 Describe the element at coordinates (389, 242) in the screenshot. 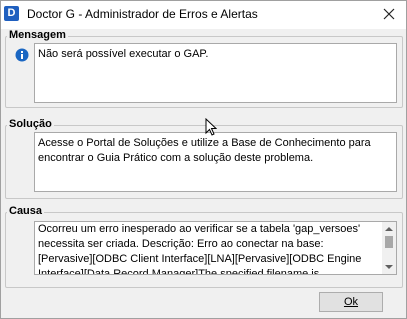

I see `scroll-thumb` at that location.